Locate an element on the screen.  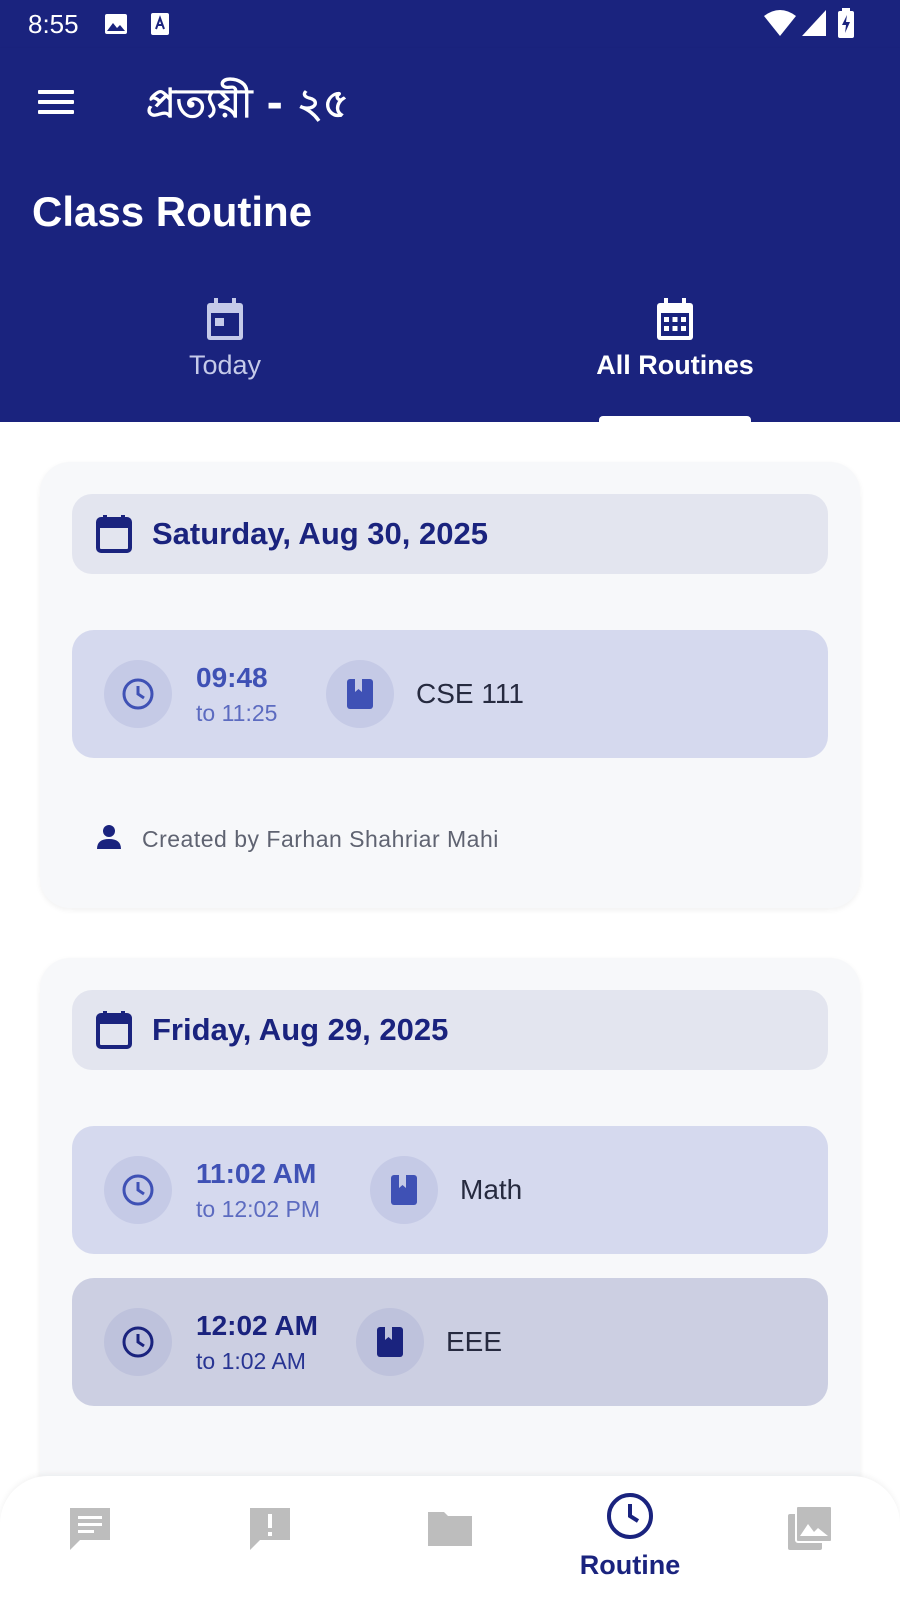
wifi-icon is located at coordinates (780, 25).